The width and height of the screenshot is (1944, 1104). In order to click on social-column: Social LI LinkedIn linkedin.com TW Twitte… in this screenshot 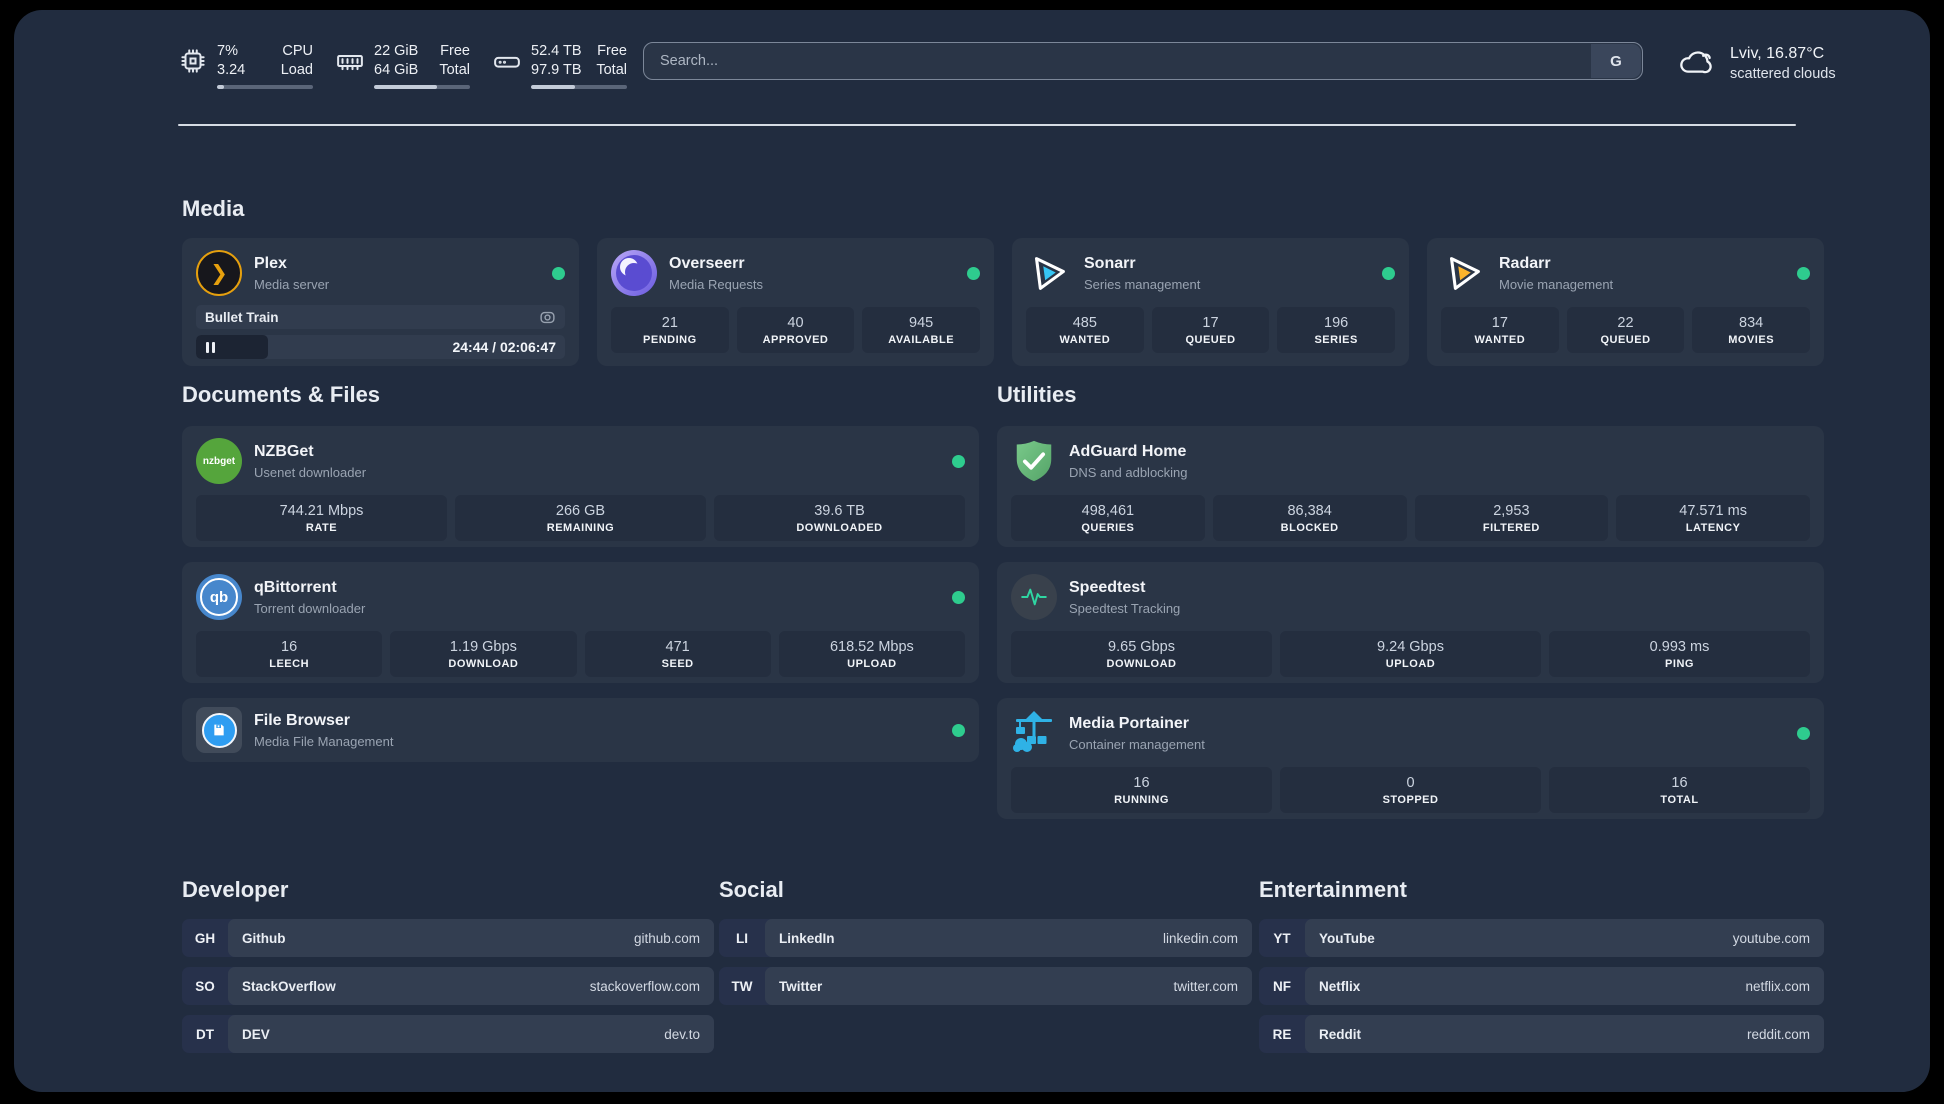, I will do `click(989, 970)`.